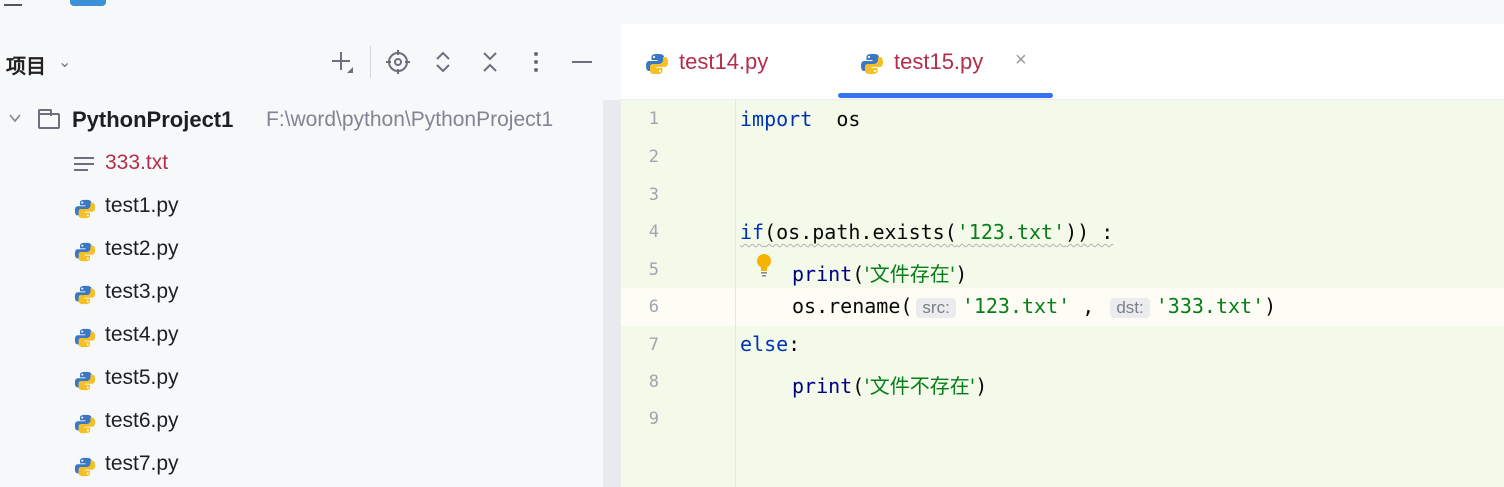  I want to click on collapse-all-icon-svg, so click(490, 62).